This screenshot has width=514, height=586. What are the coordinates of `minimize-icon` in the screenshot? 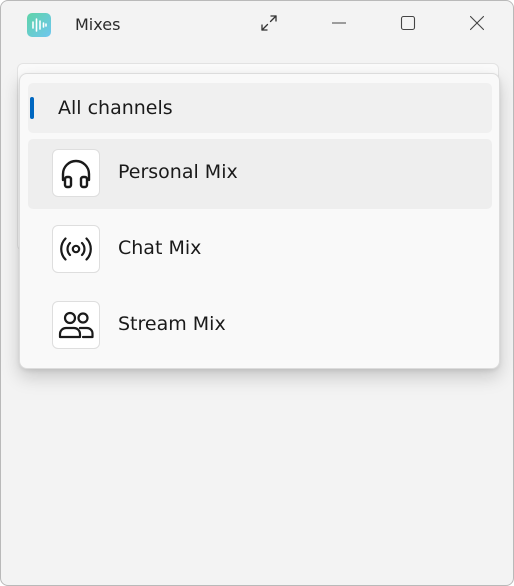 It's located at (339, 25).